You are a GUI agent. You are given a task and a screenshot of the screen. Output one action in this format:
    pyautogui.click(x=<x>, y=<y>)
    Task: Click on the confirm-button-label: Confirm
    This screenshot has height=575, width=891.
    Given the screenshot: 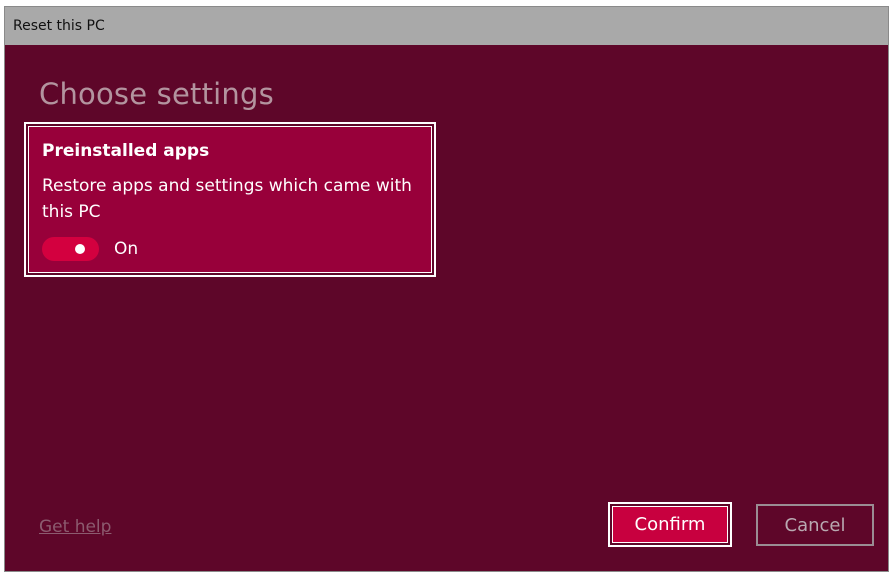 What is the action you would take?
    pyautogui.click(x=670, y=524)
    